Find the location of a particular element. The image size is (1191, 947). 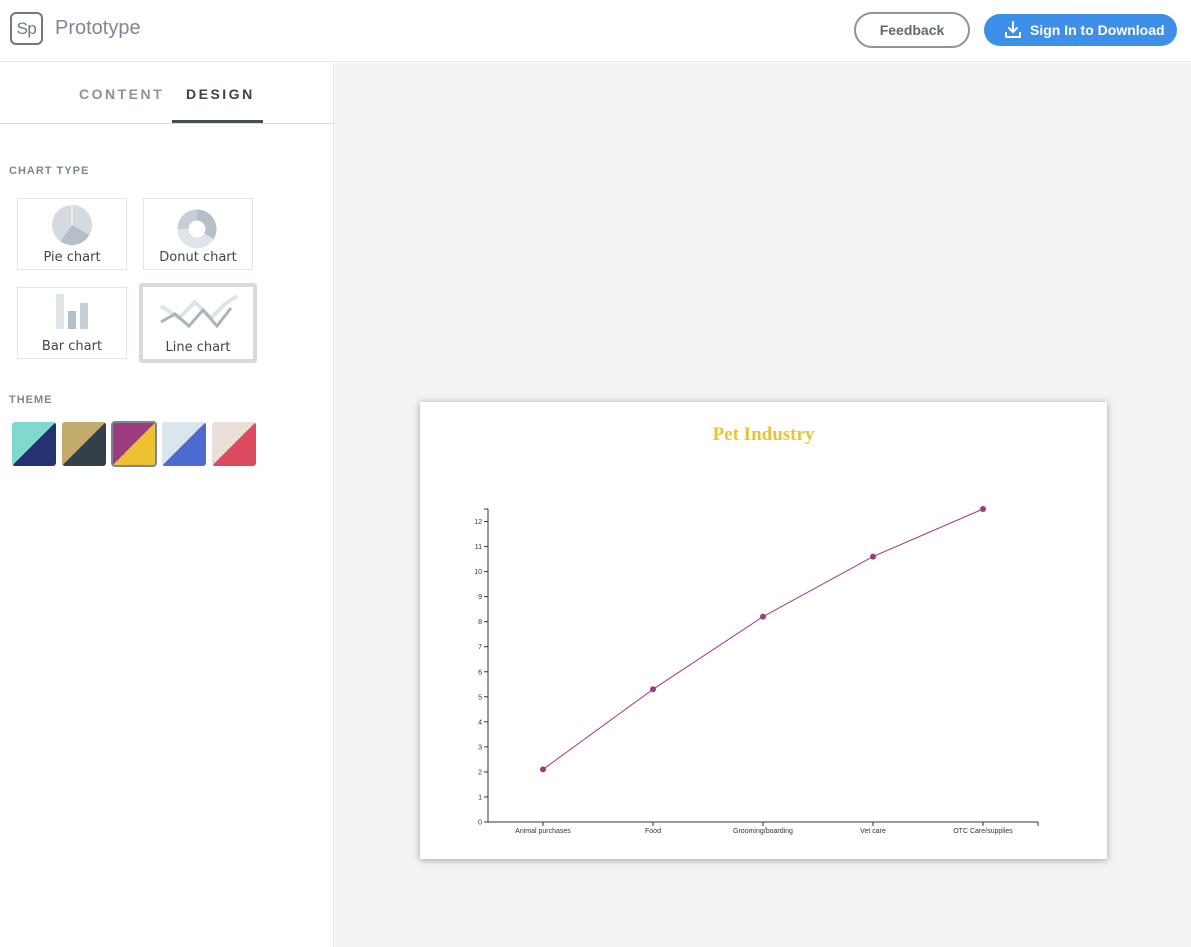

x-tick-label: Food is located at coordinates (653, 831).